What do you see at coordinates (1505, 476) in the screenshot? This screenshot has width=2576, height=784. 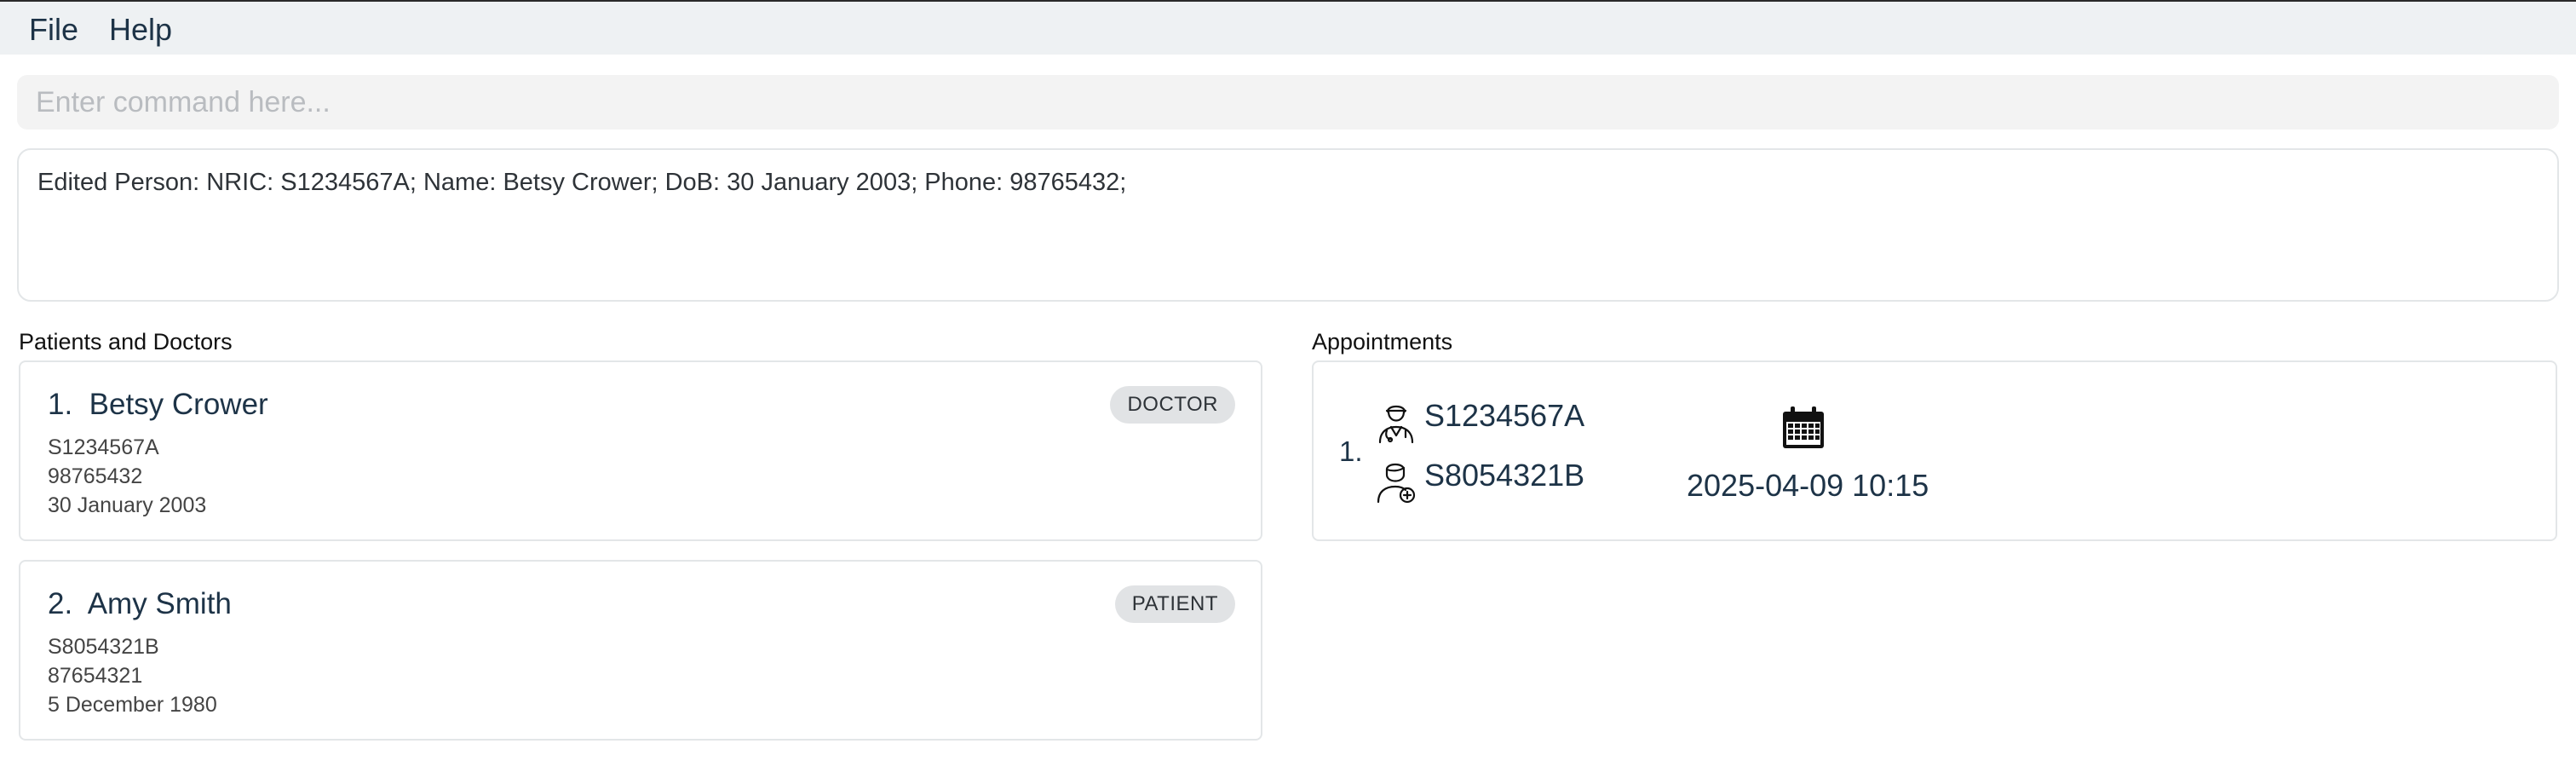 I see `appointment-patient-nric: S8054321B` at bounding box center [1505, 476].